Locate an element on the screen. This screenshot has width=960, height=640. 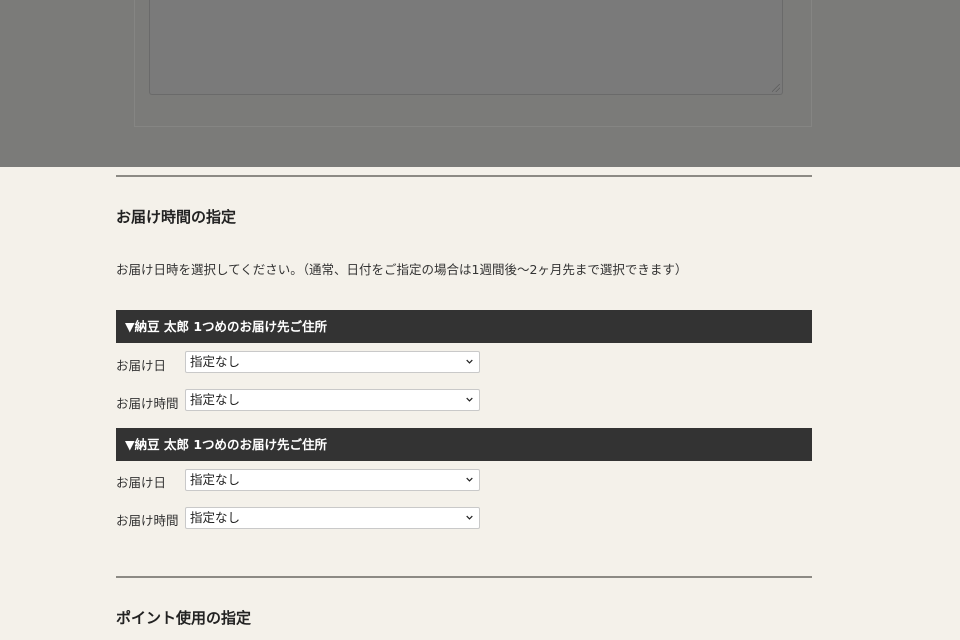
delivery-date-label-2: お届け日 is located at coordinates (141, 482).